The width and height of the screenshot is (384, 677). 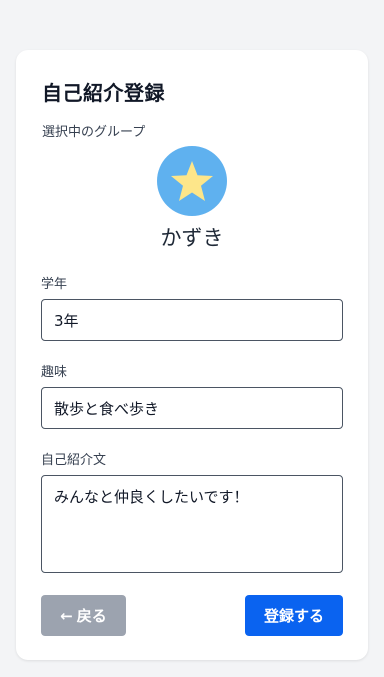 I want to click on intro-textarea: みんなと仲良くしたいです！, so click(x=192, y=524).